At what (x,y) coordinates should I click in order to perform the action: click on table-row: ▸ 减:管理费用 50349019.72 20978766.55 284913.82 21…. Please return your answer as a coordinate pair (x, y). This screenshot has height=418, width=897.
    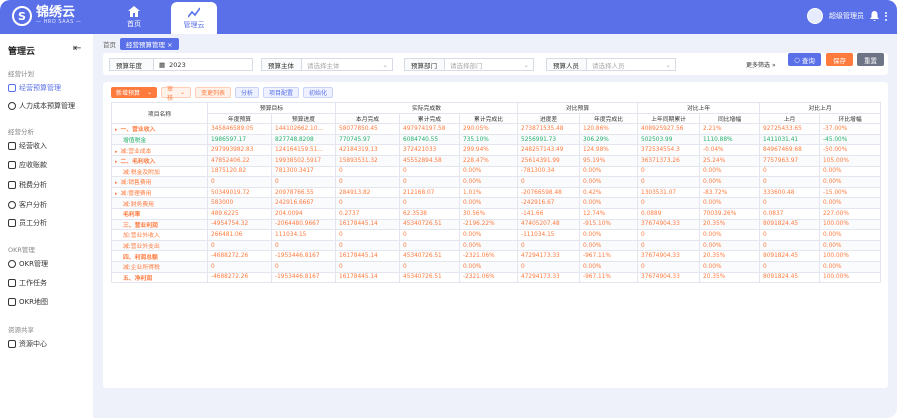
    Looking at the image, I should click on (496, 192).